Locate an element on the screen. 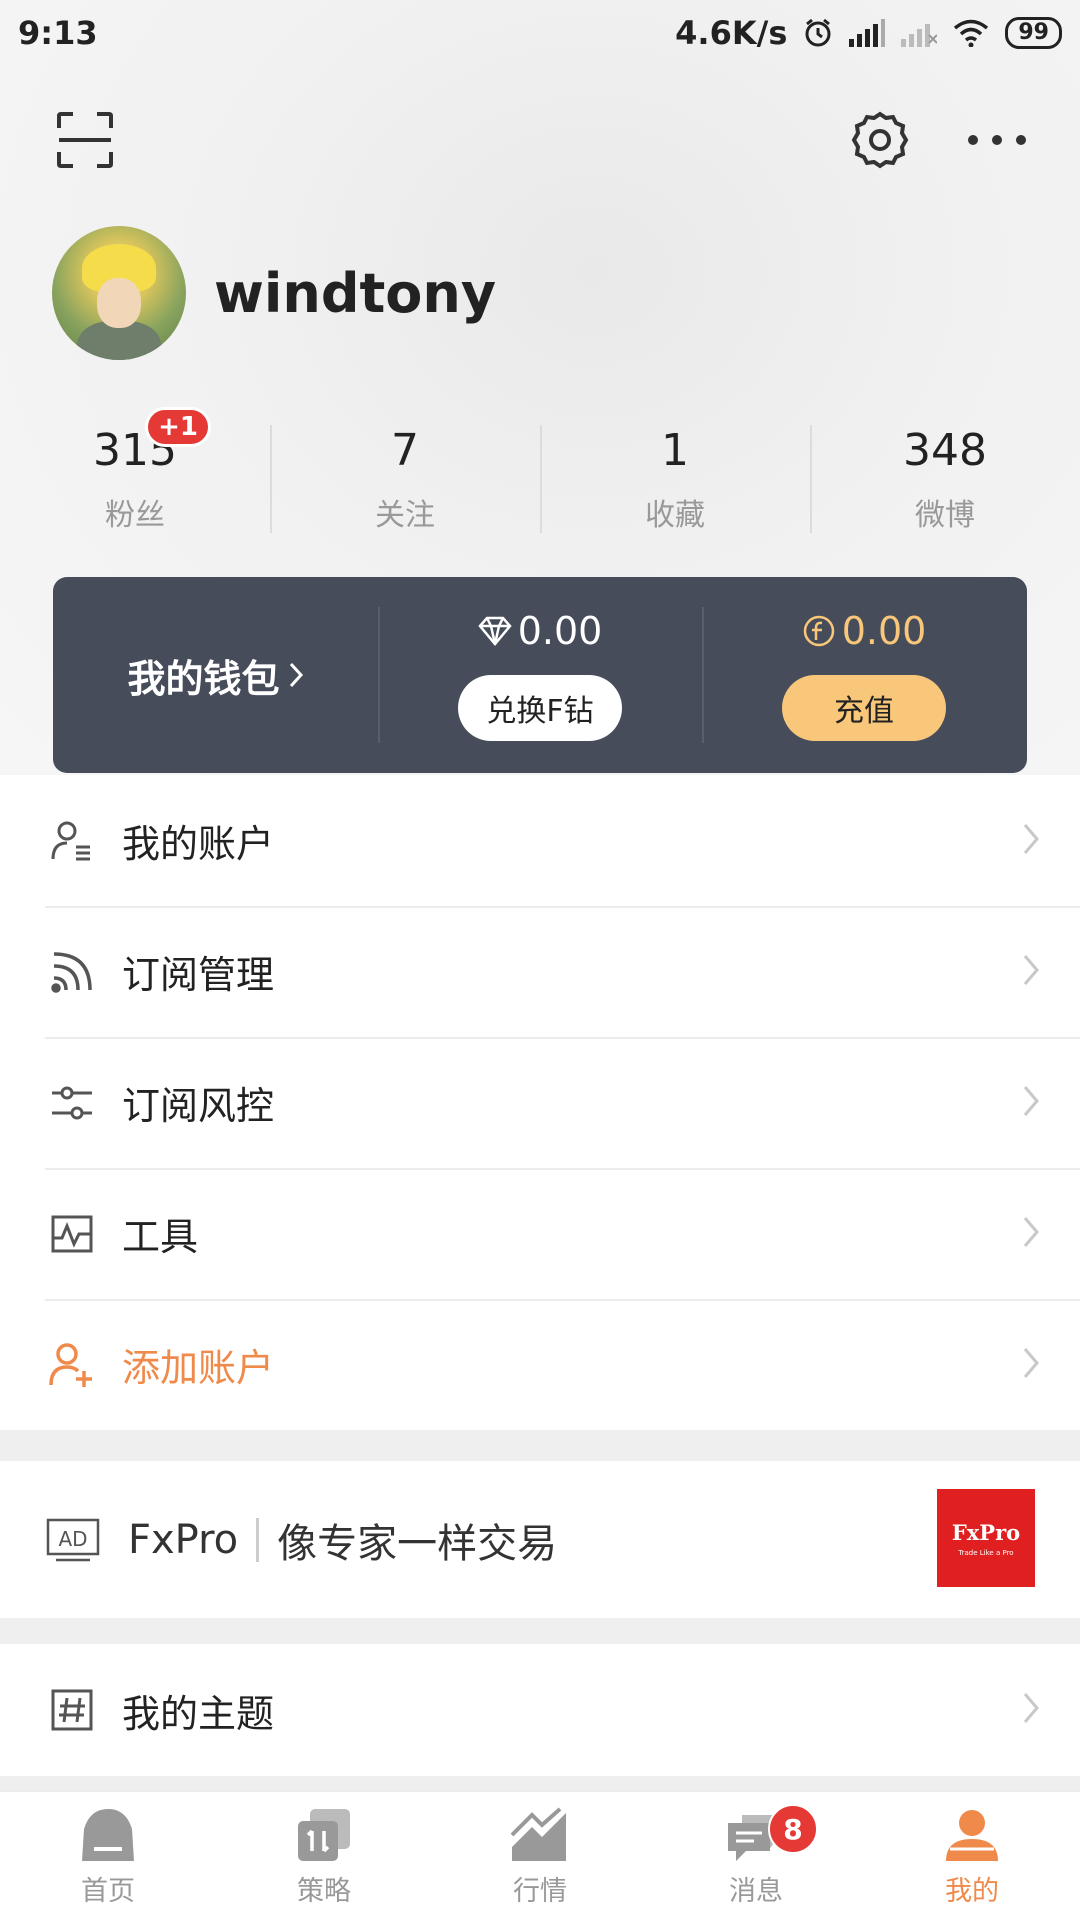 Image resolution: width=1080 pixels, height=1922 pixels. tab-strategy: 策略 is located at coordinates (324, 1857).